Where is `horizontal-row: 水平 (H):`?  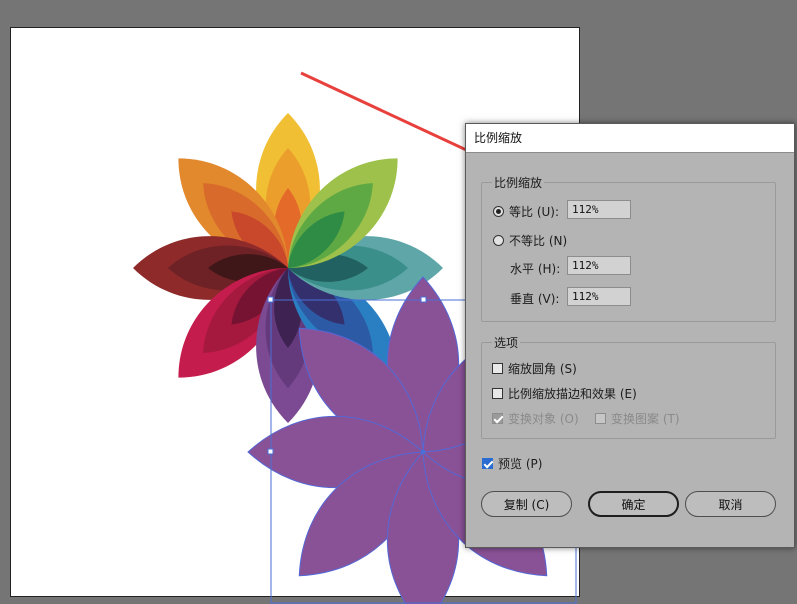
horizontal-row: 水平 (H): is located at coordinates (535, 268).